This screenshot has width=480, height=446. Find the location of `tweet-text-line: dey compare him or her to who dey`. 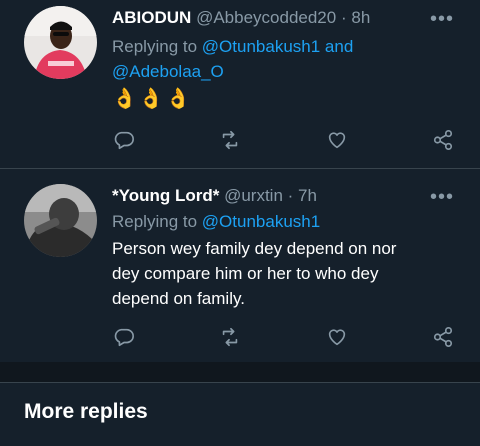

tweet-text-line: dey compare him or her to who dey is located at coordinates (245, 273).